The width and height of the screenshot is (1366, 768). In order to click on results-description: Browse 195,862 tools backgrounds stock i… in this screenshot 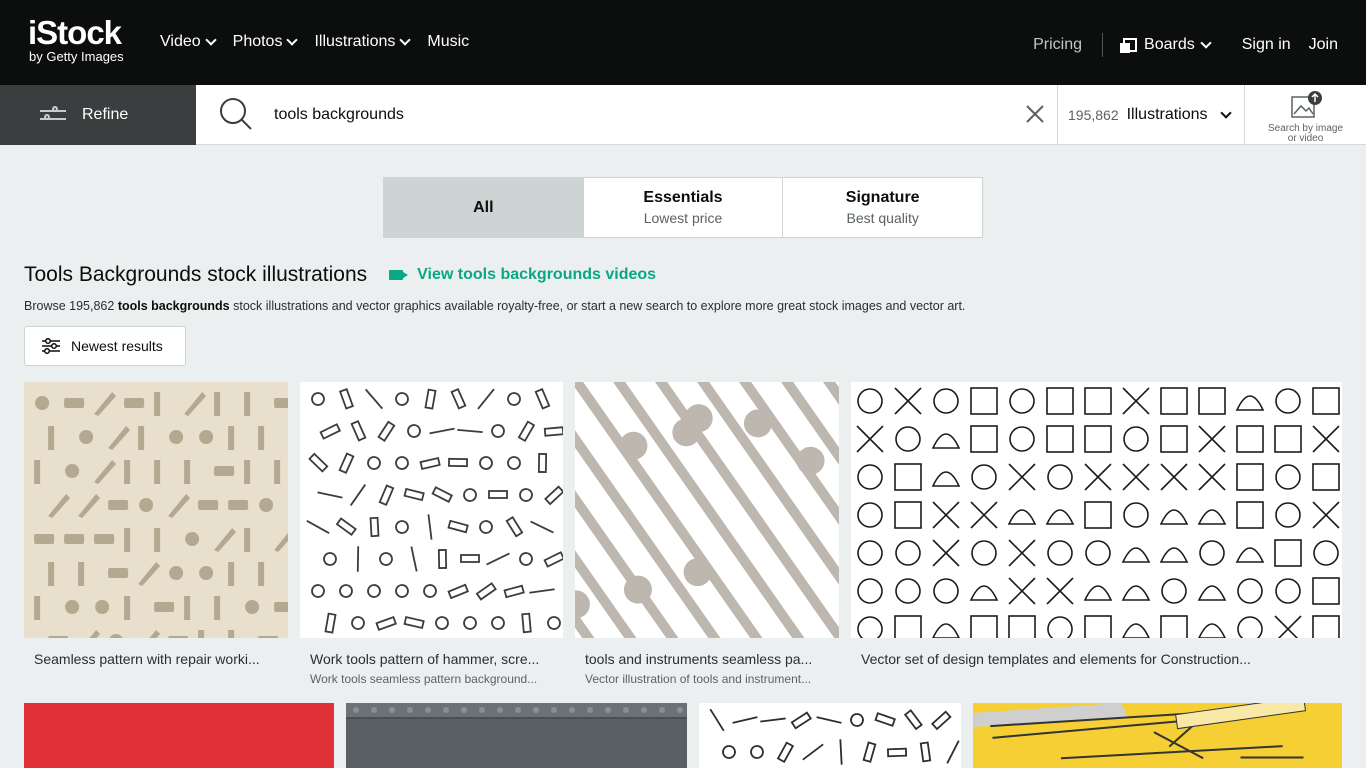, I will do `click(494, 306)`.